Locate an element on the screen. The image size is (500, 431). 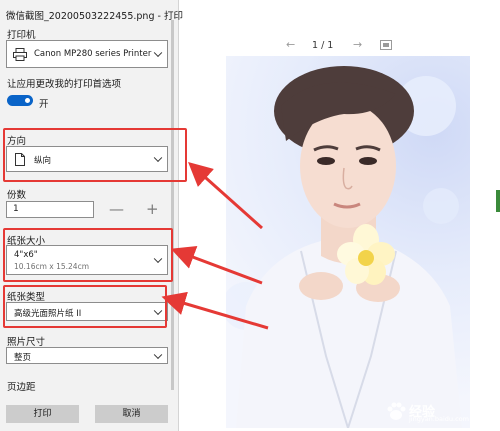
arrow-to-orientation is located at coordinates (225, 196).